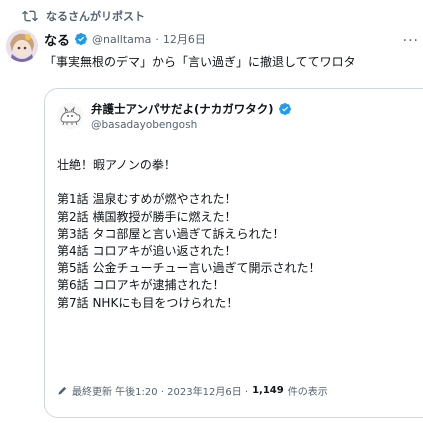 Image resolution: width=423 pixels, height=423 pixels. I want to click on repost-text: なるさんがリポスト, so click(95, 16).